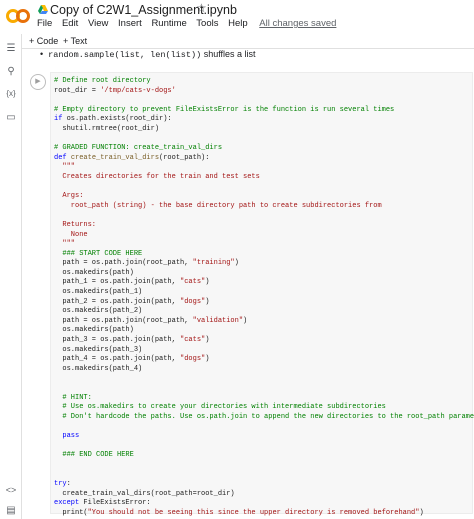 This screenshot has width=474, height=519. What do you see at coordinates (11, 117) in the screenshot?
I see `files-icon: ▭` at bounding box center [11, 117].